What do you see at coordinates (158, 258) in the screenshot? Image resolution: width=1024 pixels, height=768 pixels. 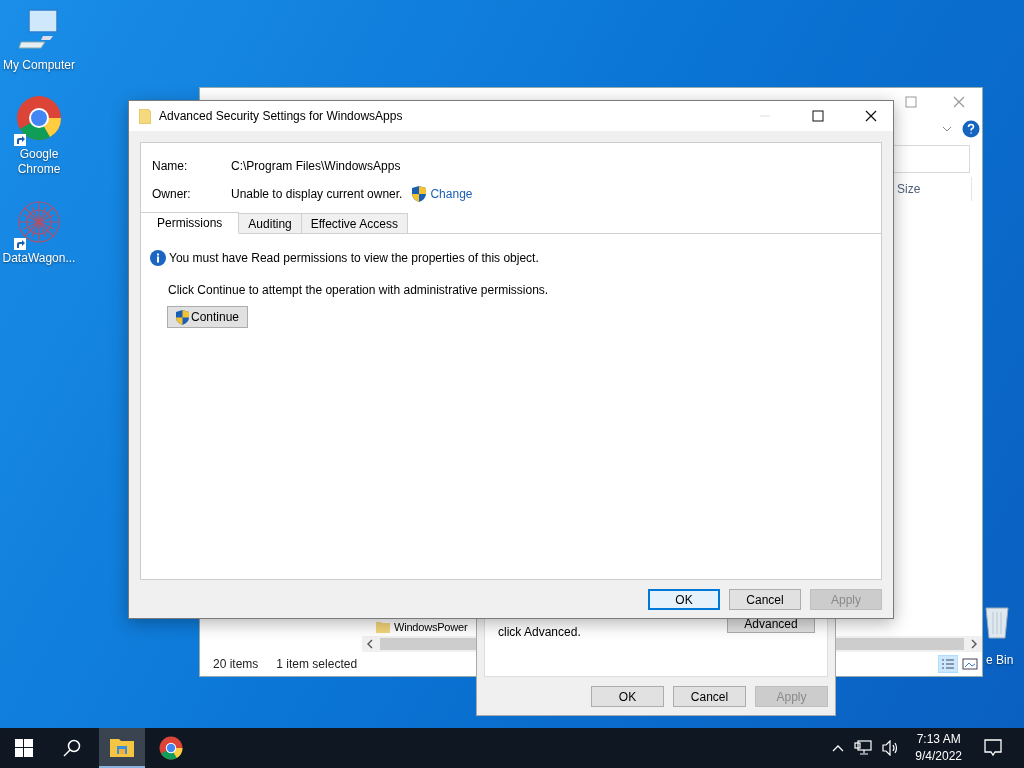 I see `info-icon` at bounding box center [158, 258].